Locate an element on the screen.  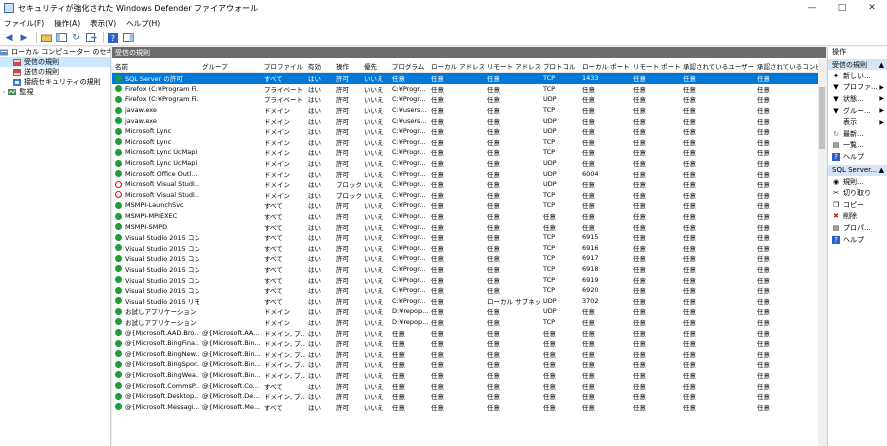
menu-action: 操作(A) is located at coordinates (67, 23).